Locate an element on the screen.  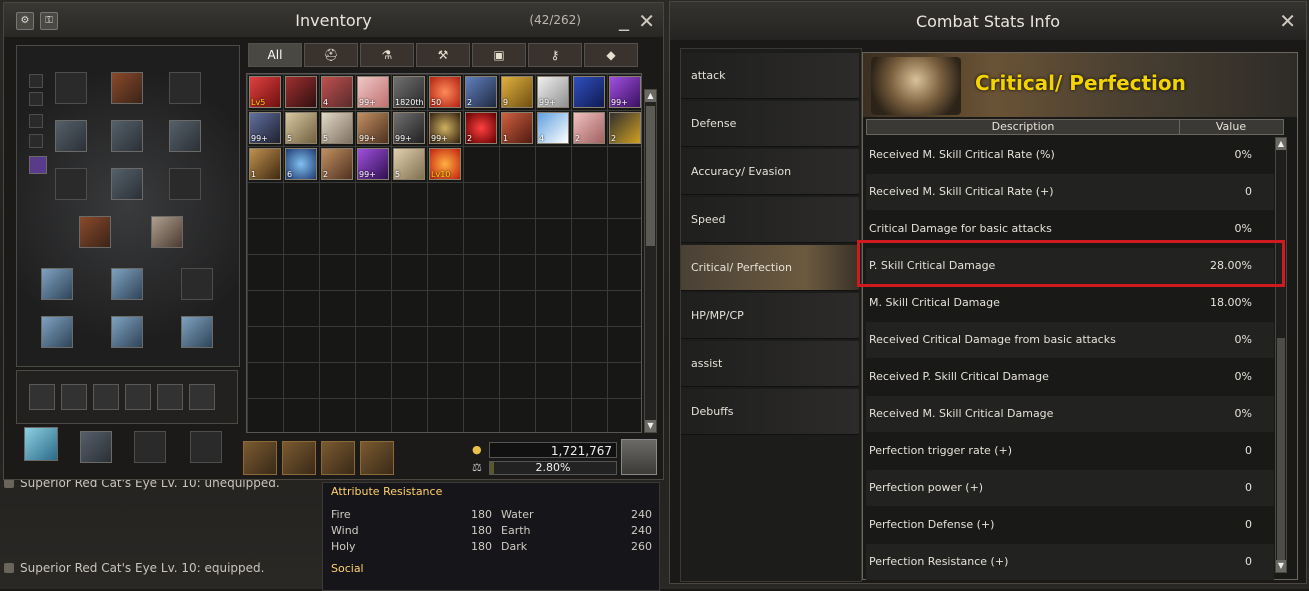
trash-button is located at coordinates (639, 457).